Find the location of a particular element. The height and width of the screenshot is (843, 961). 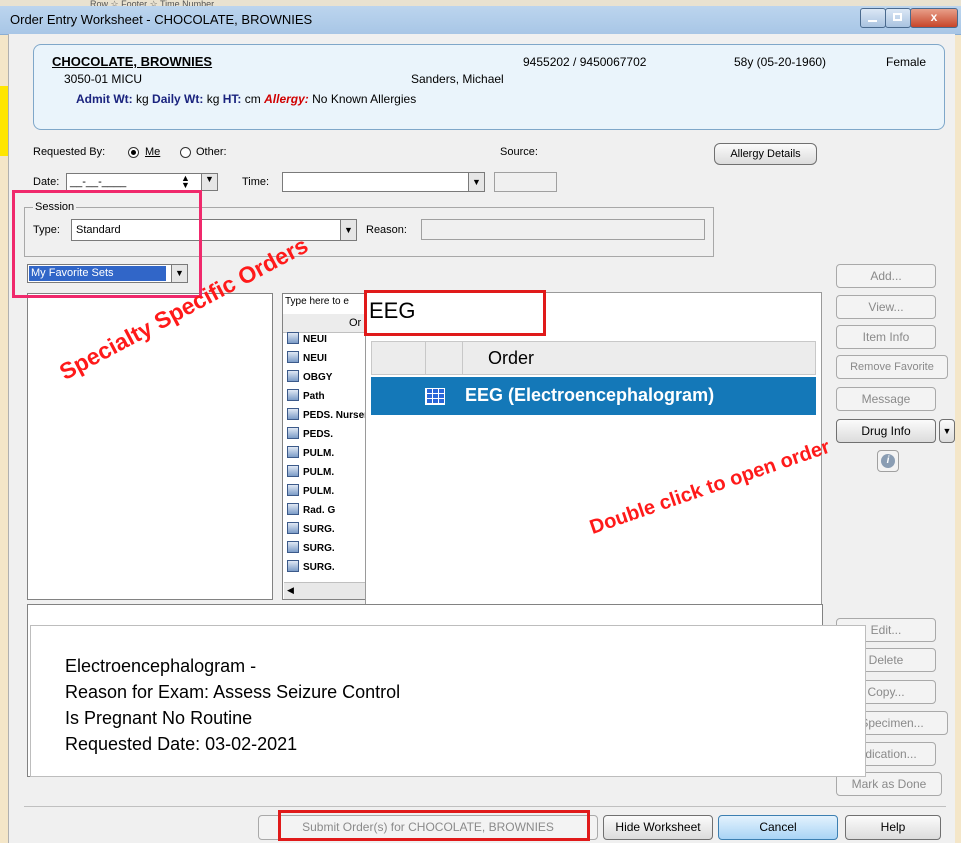

list-item: Path is located at coordinates (332, 398).